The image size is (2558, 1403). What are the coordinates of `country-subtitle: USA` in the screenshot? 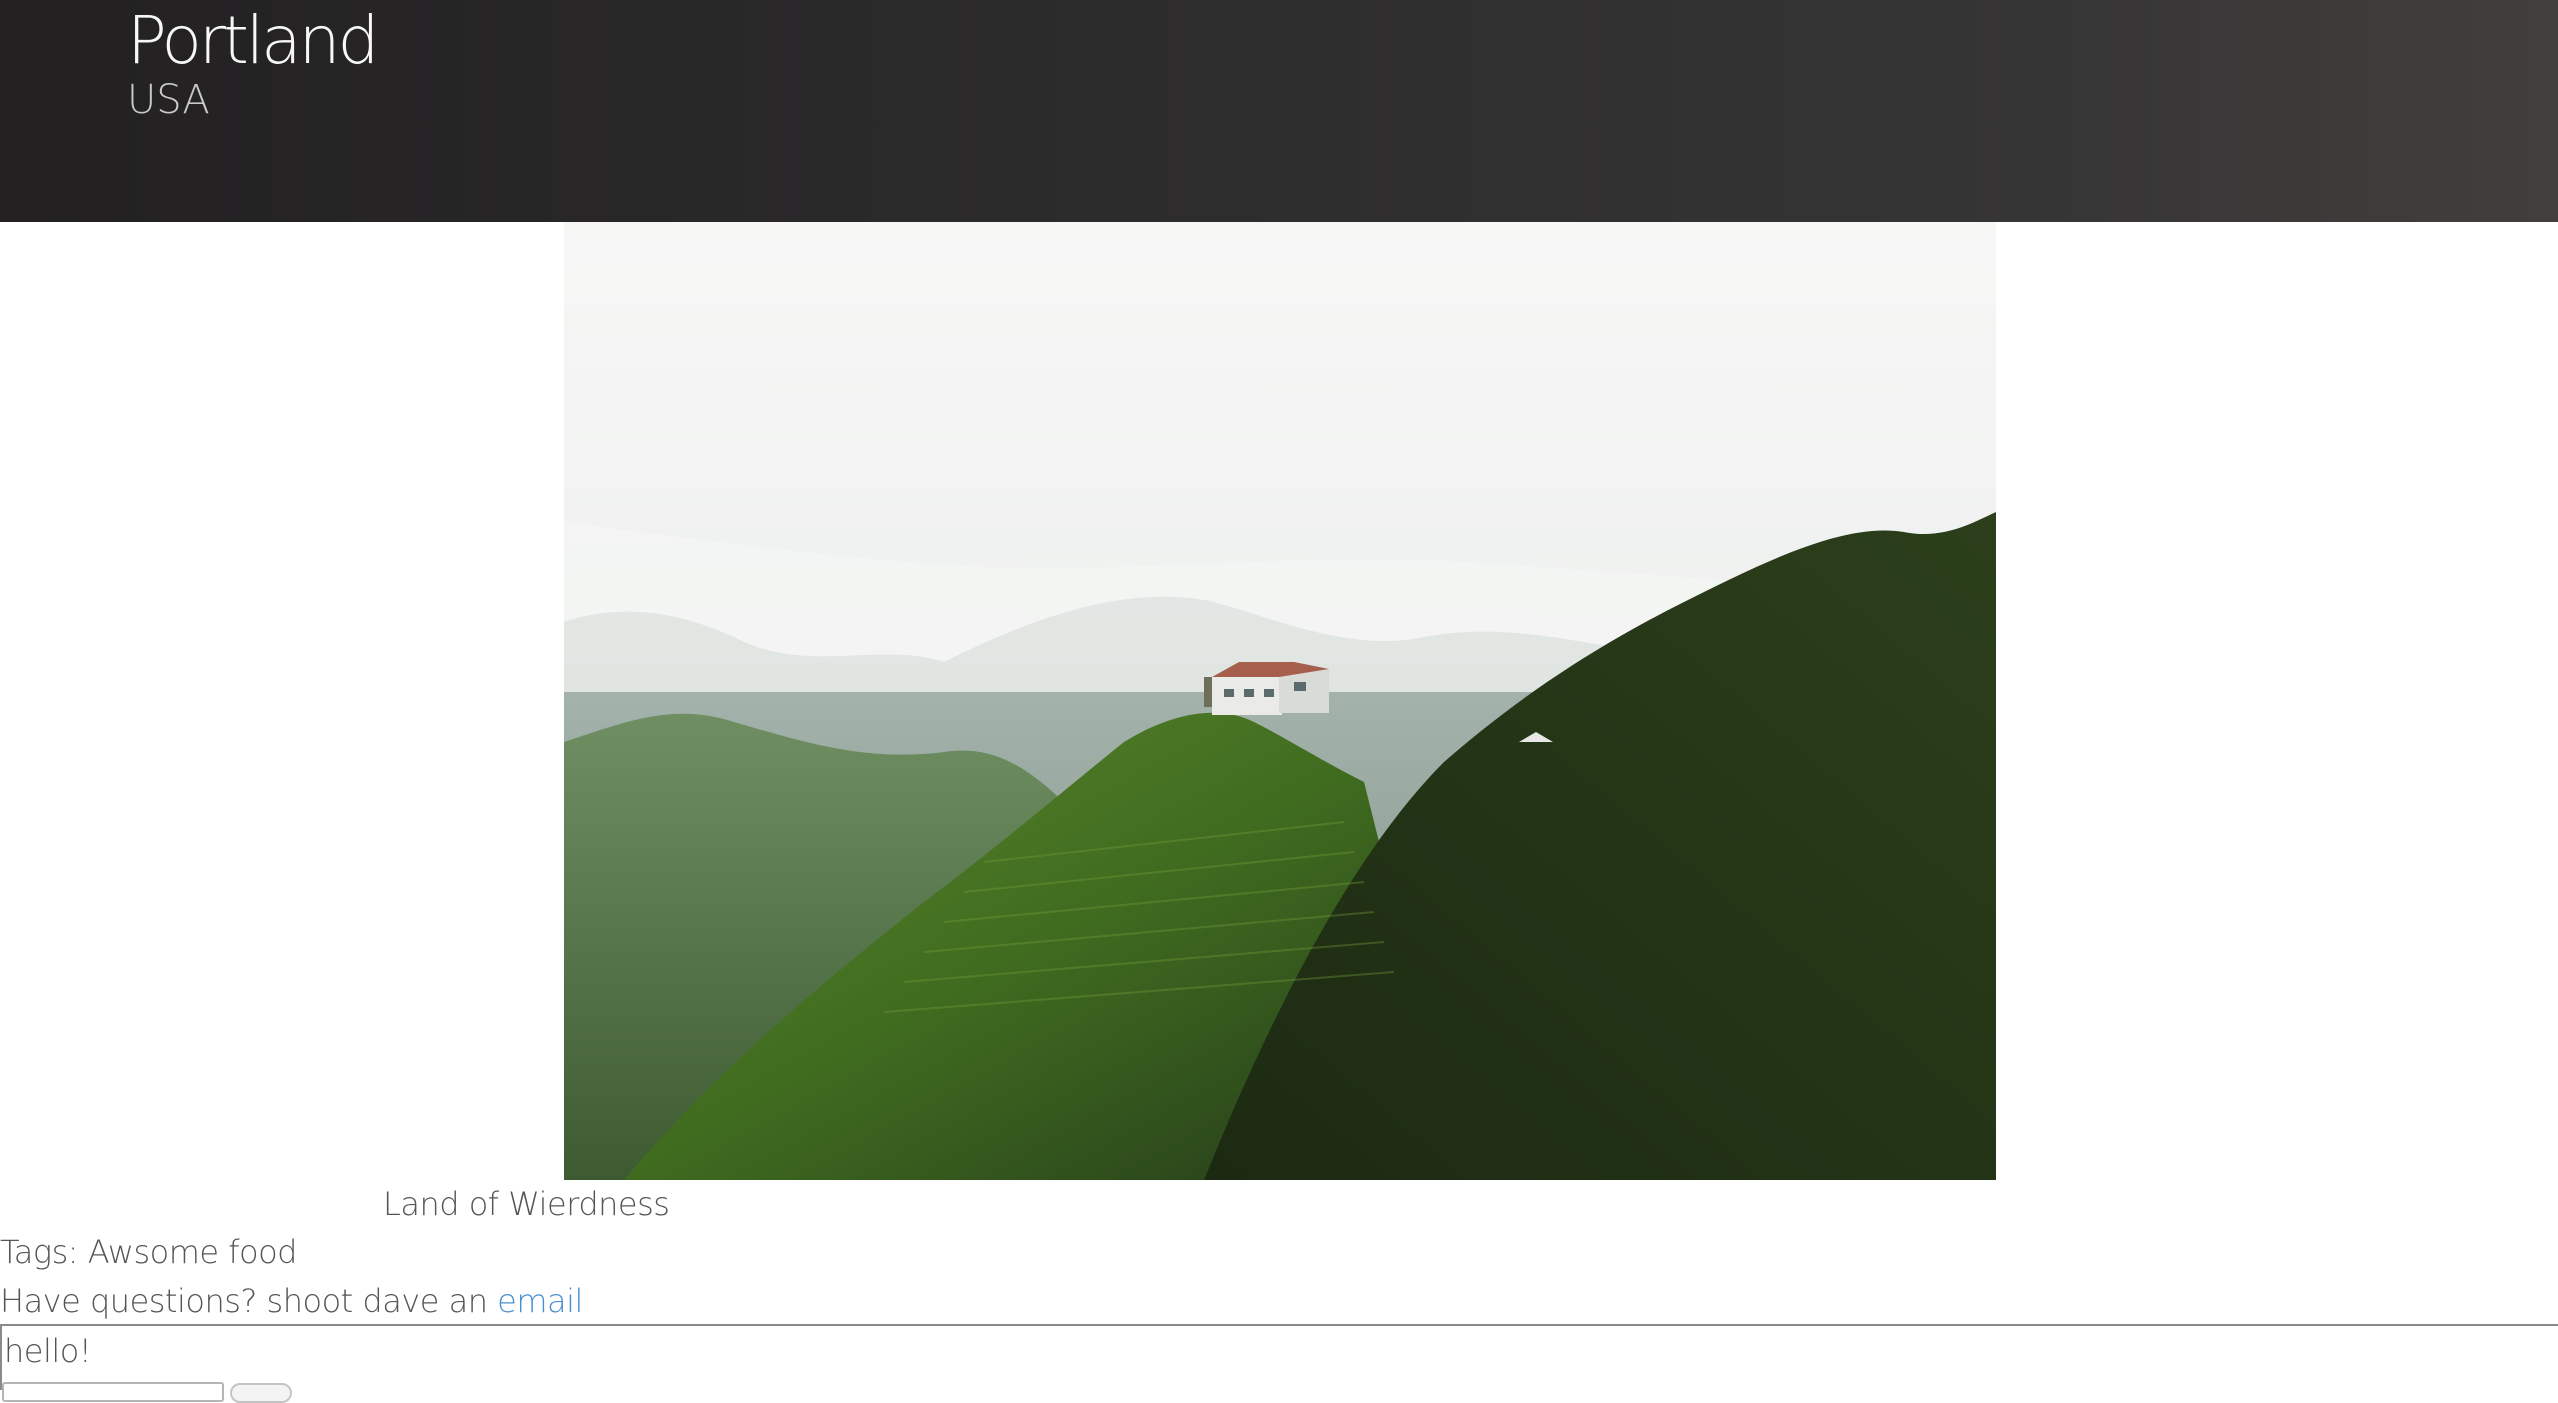 It's located at (168, 100).